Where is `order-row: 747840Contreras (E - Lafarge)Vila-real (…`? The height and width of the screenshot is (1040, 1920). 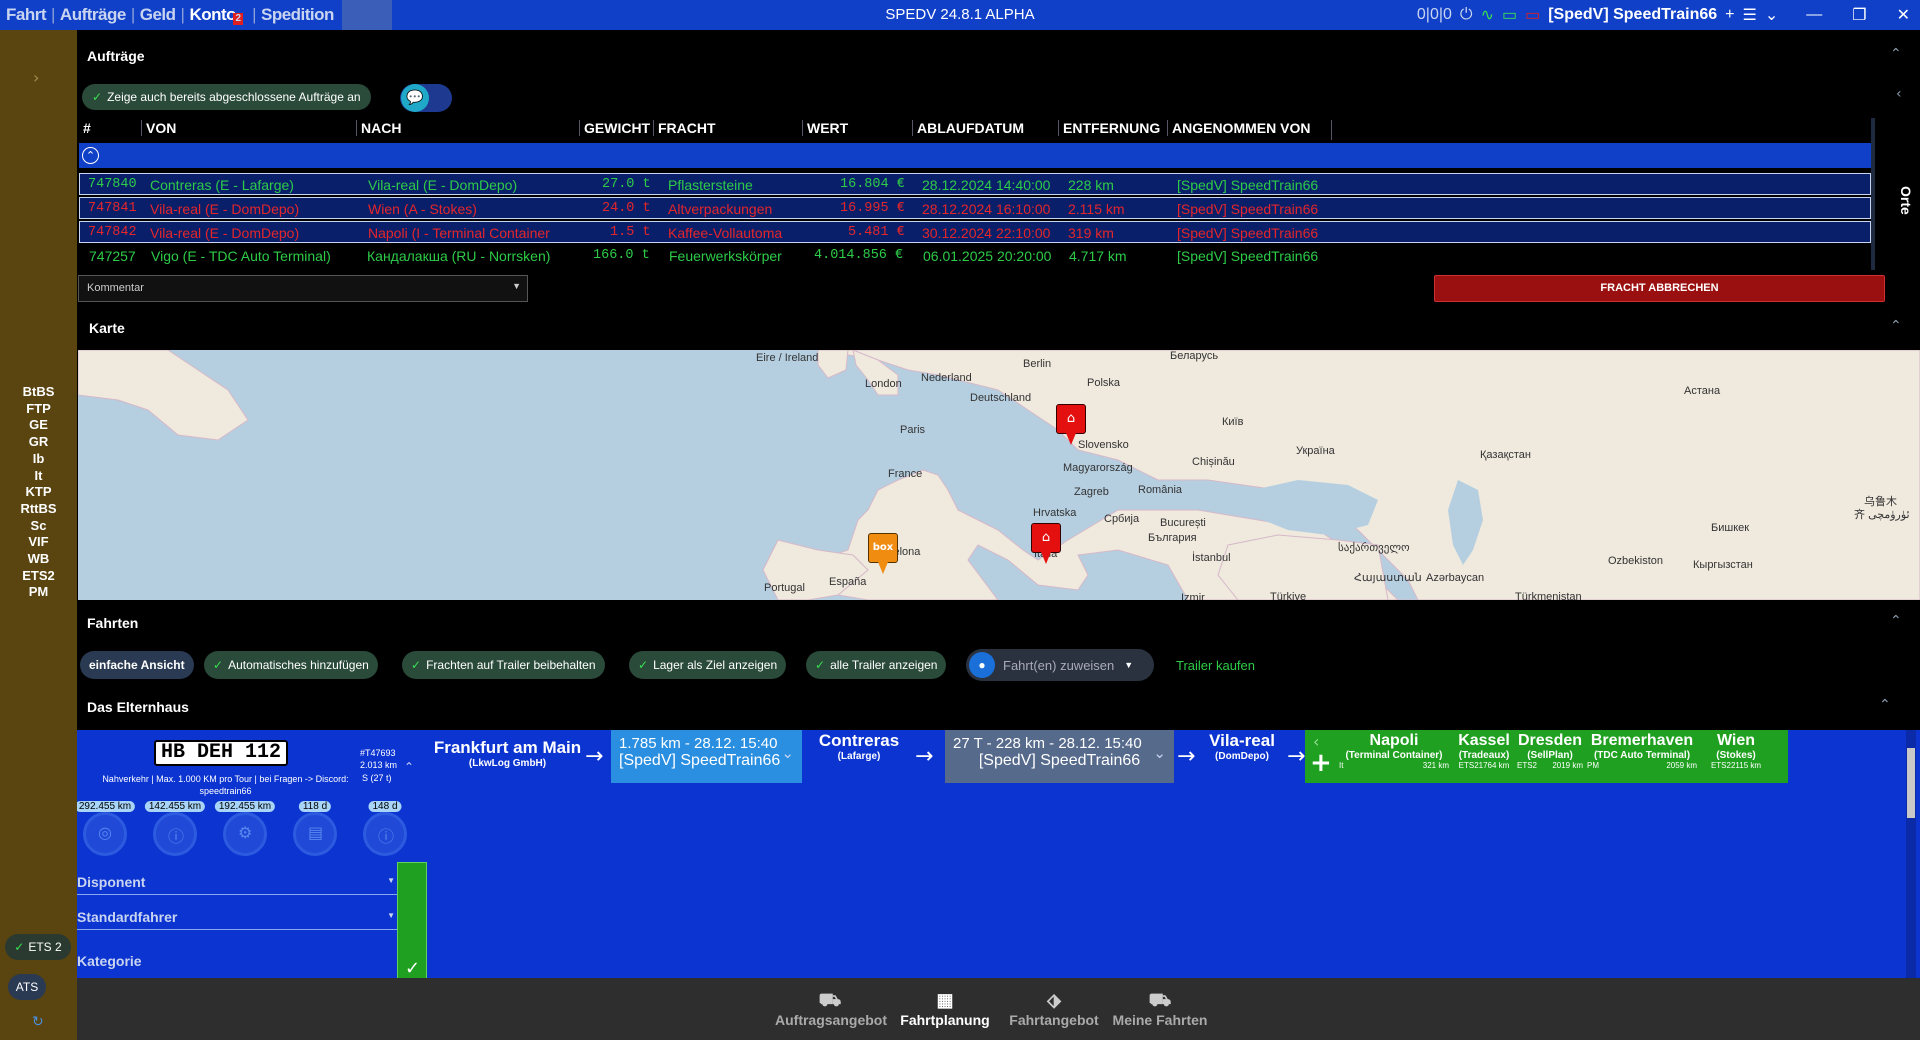 order-row: 747840Contreras (E - Lafarge)Vila-real (… is located at coordinates (975, 184).